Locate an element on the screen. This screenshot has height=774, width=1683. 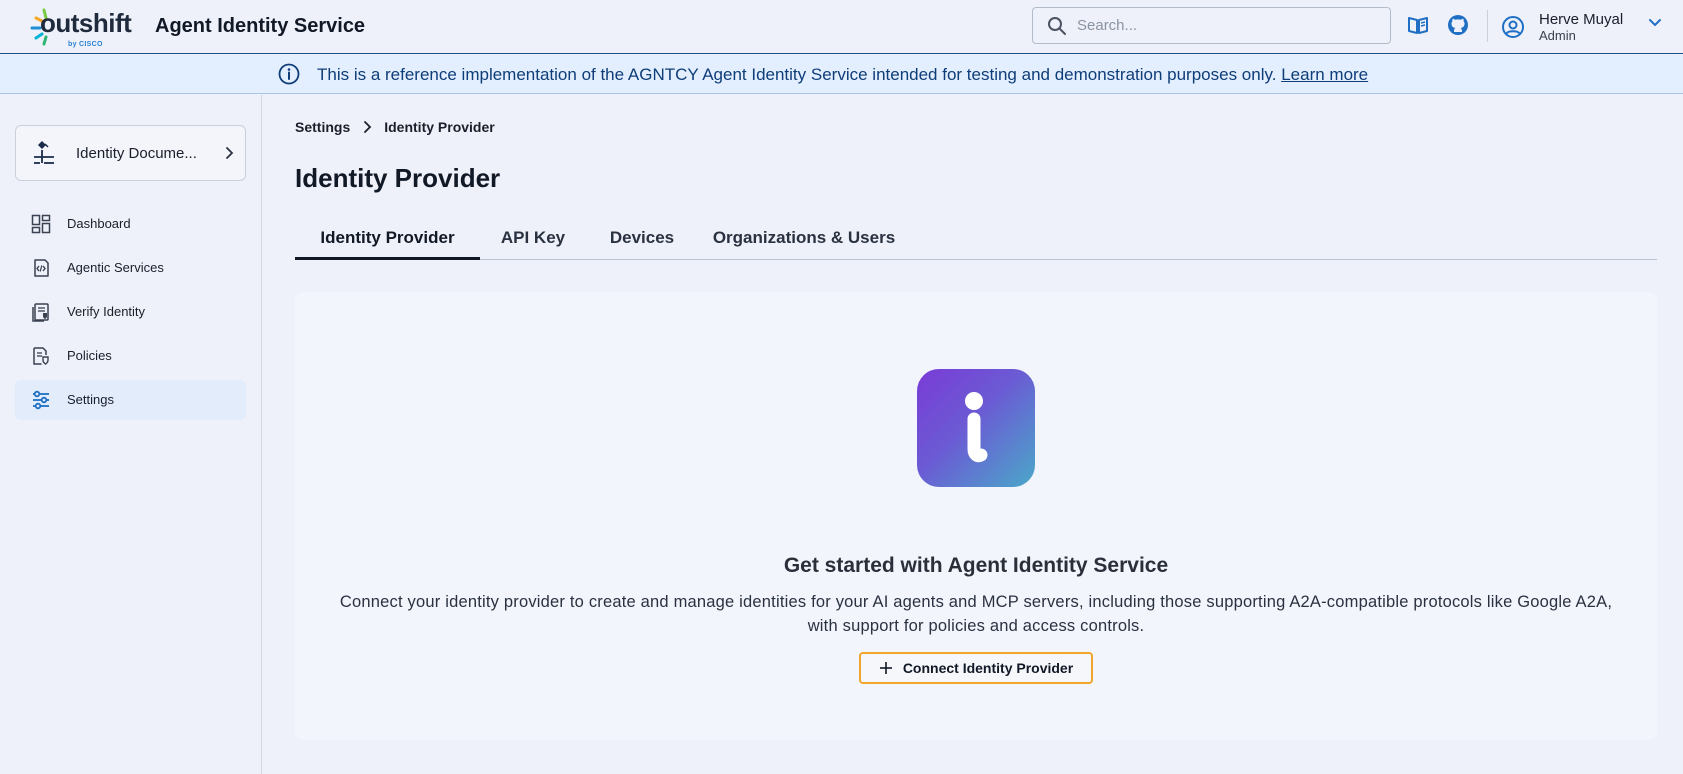
sidebar-item-label: Agentic Services is located at coordinates (115, 267).